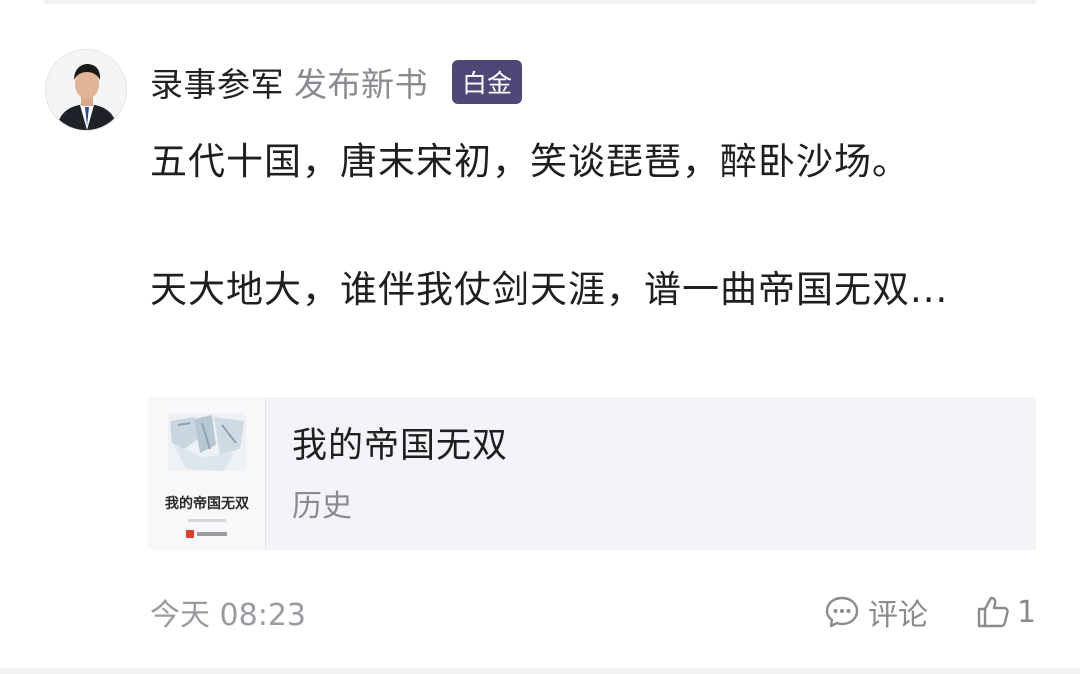 This screenshot has height=674, width=1080. What do you see at coordinates (228, 615) in the screenshot?
I see `post-timestamp: 今天 08:23` at bounding box center [228, 615].